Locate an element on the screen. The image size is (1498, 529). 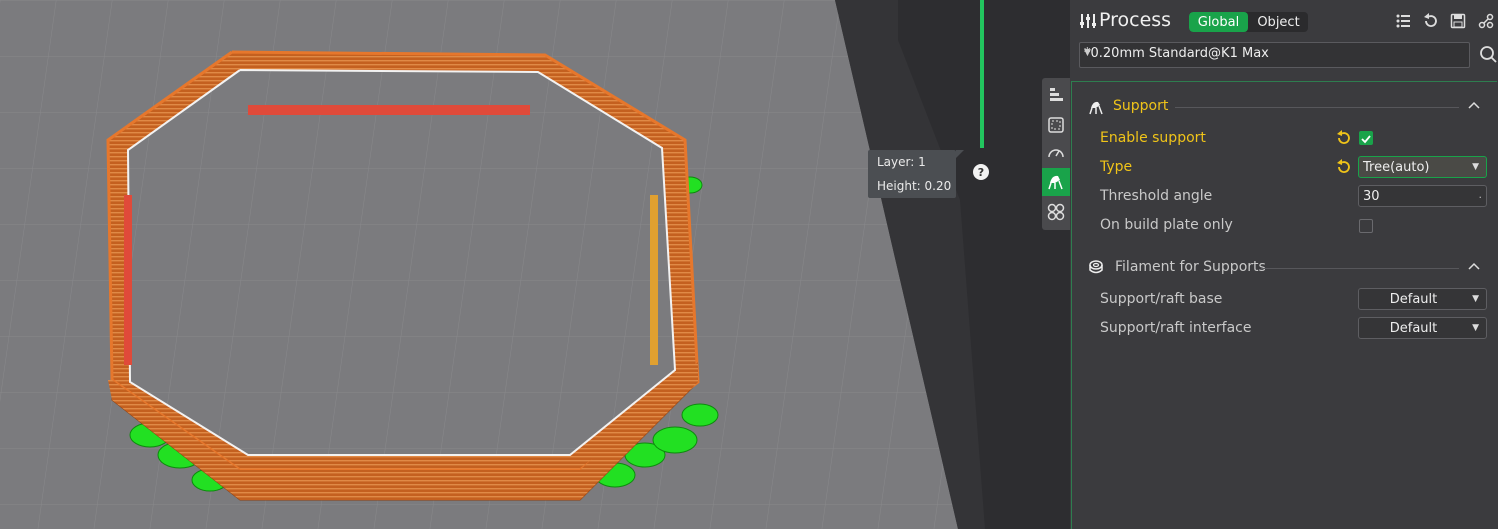
quality-icon is located at coordinates (1056, 94).